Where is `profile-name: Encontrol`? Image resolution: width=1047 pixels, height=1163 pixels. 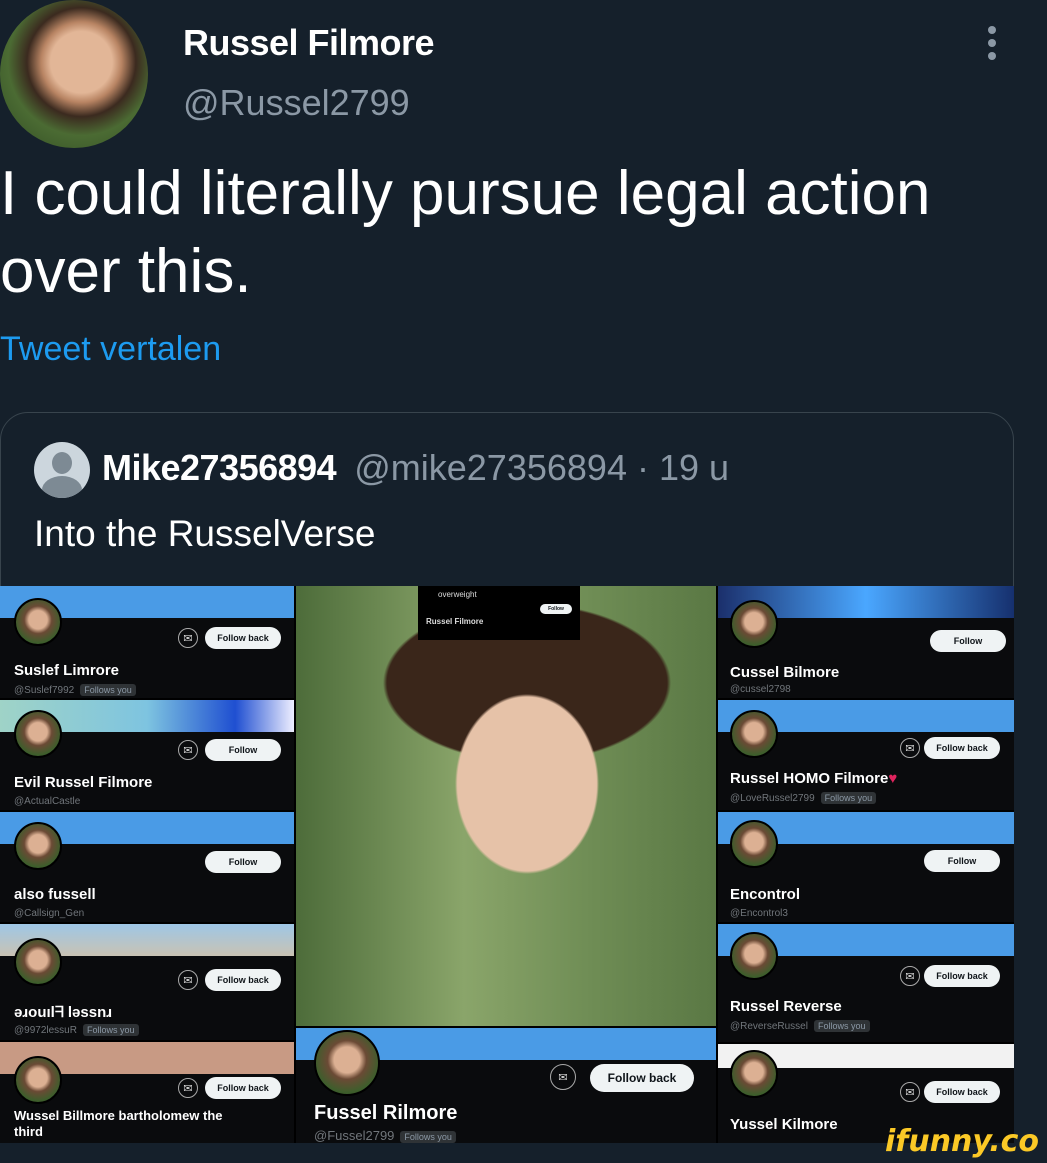
profile-name: Encontrol is located at coordinates (765, 894).